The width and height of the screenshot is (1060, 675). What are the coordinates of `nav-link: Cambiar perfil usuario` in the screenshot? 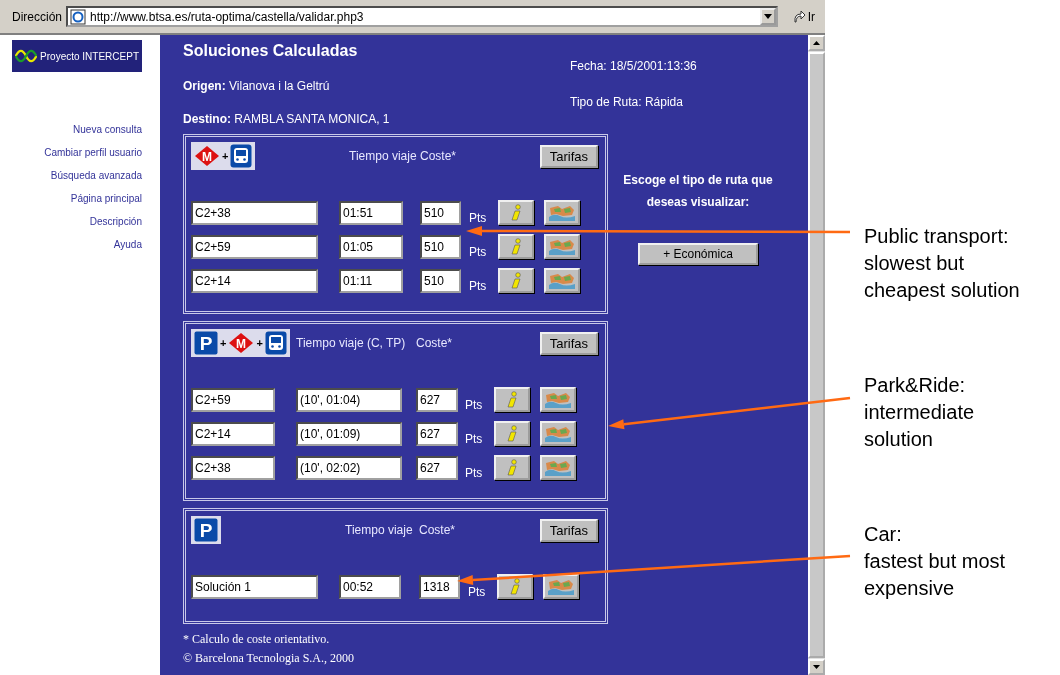 It's located at (93, 152).